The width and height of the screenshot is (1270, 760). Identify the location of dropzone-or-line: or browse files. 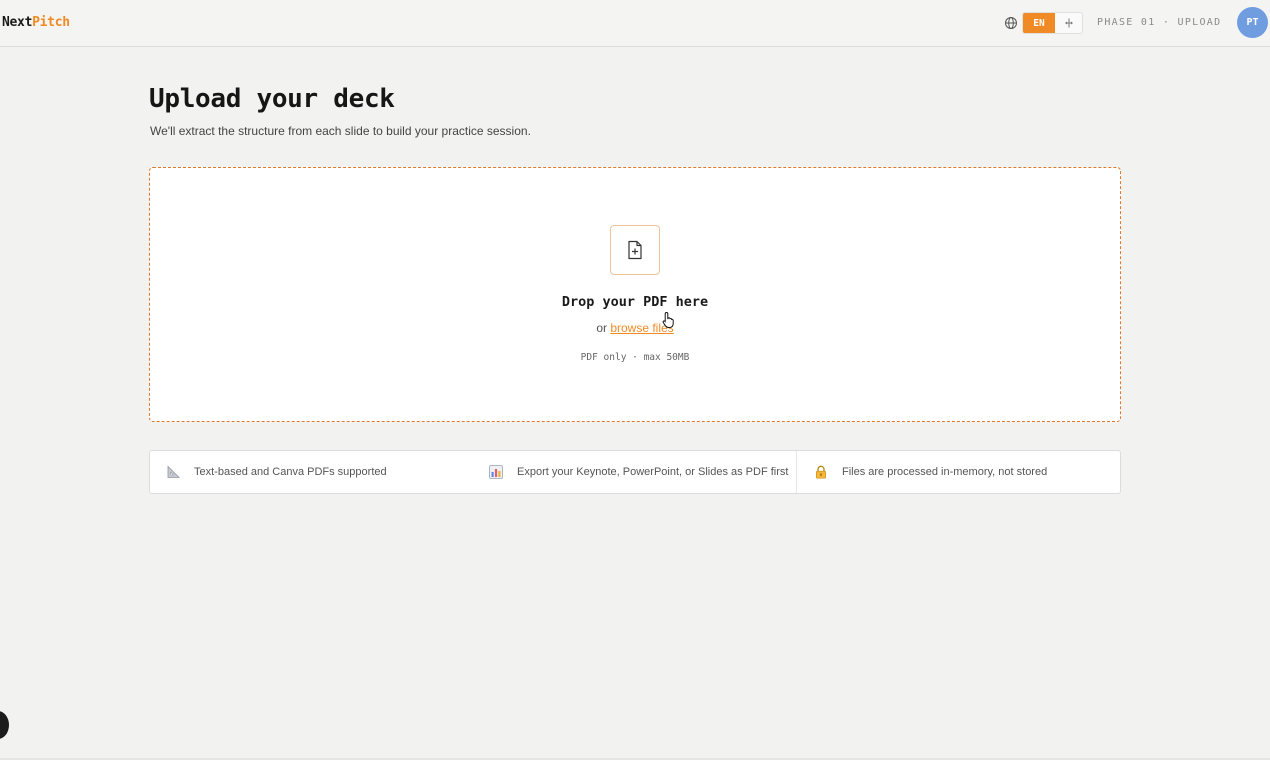
(635, 328).